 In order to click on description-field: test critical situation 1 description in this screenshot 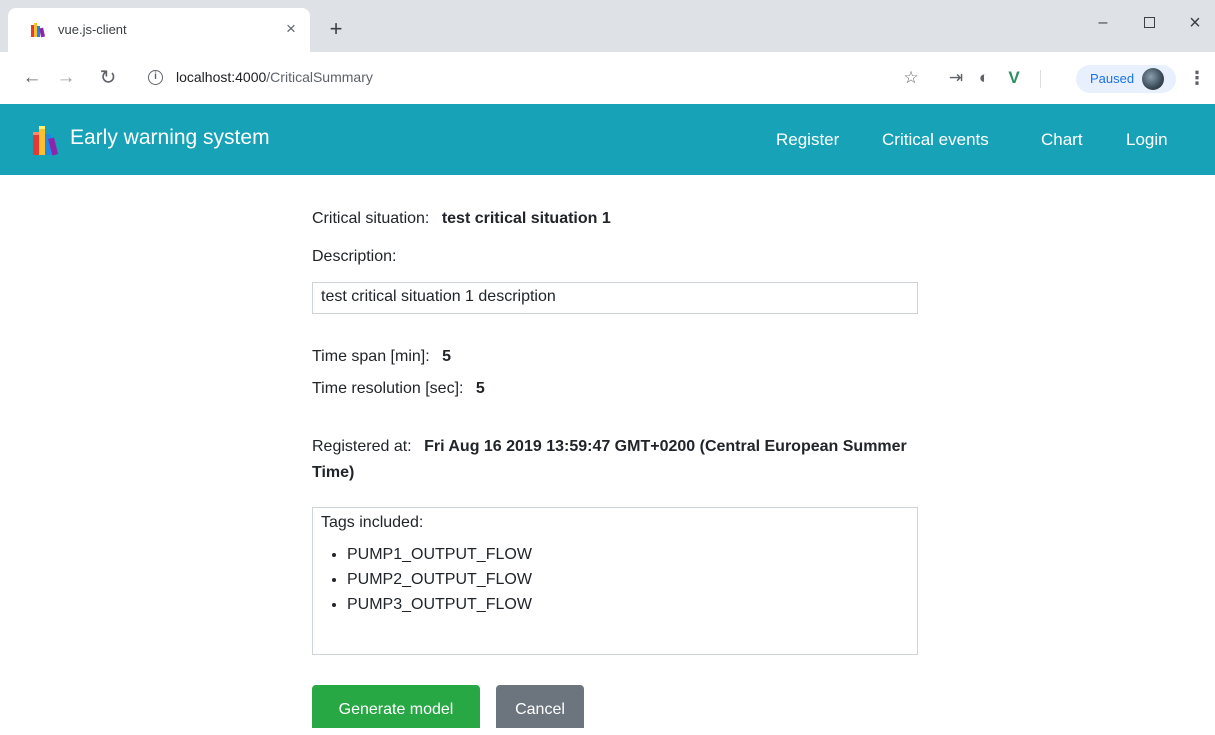, I will do `click(615, 298)`.